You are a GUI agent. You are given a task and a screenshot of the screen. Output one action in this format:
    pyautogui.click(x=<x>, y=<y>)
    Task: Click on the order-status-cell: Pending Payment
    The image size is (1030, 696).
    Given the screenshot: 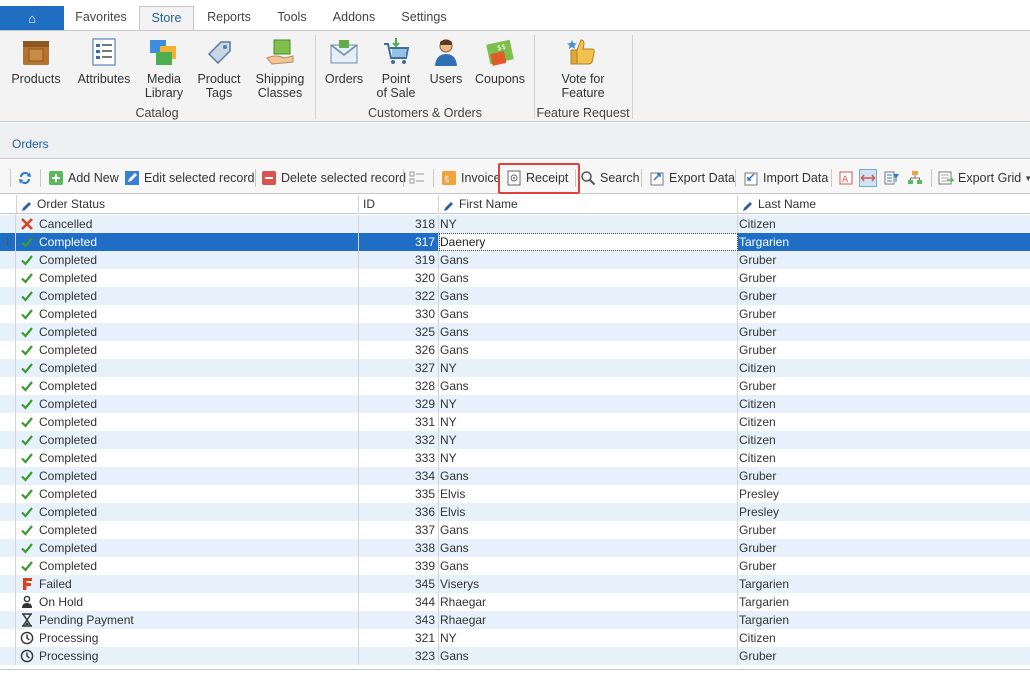 What is the action you would take?
    pyautogui.click(x=188, y=620)
    